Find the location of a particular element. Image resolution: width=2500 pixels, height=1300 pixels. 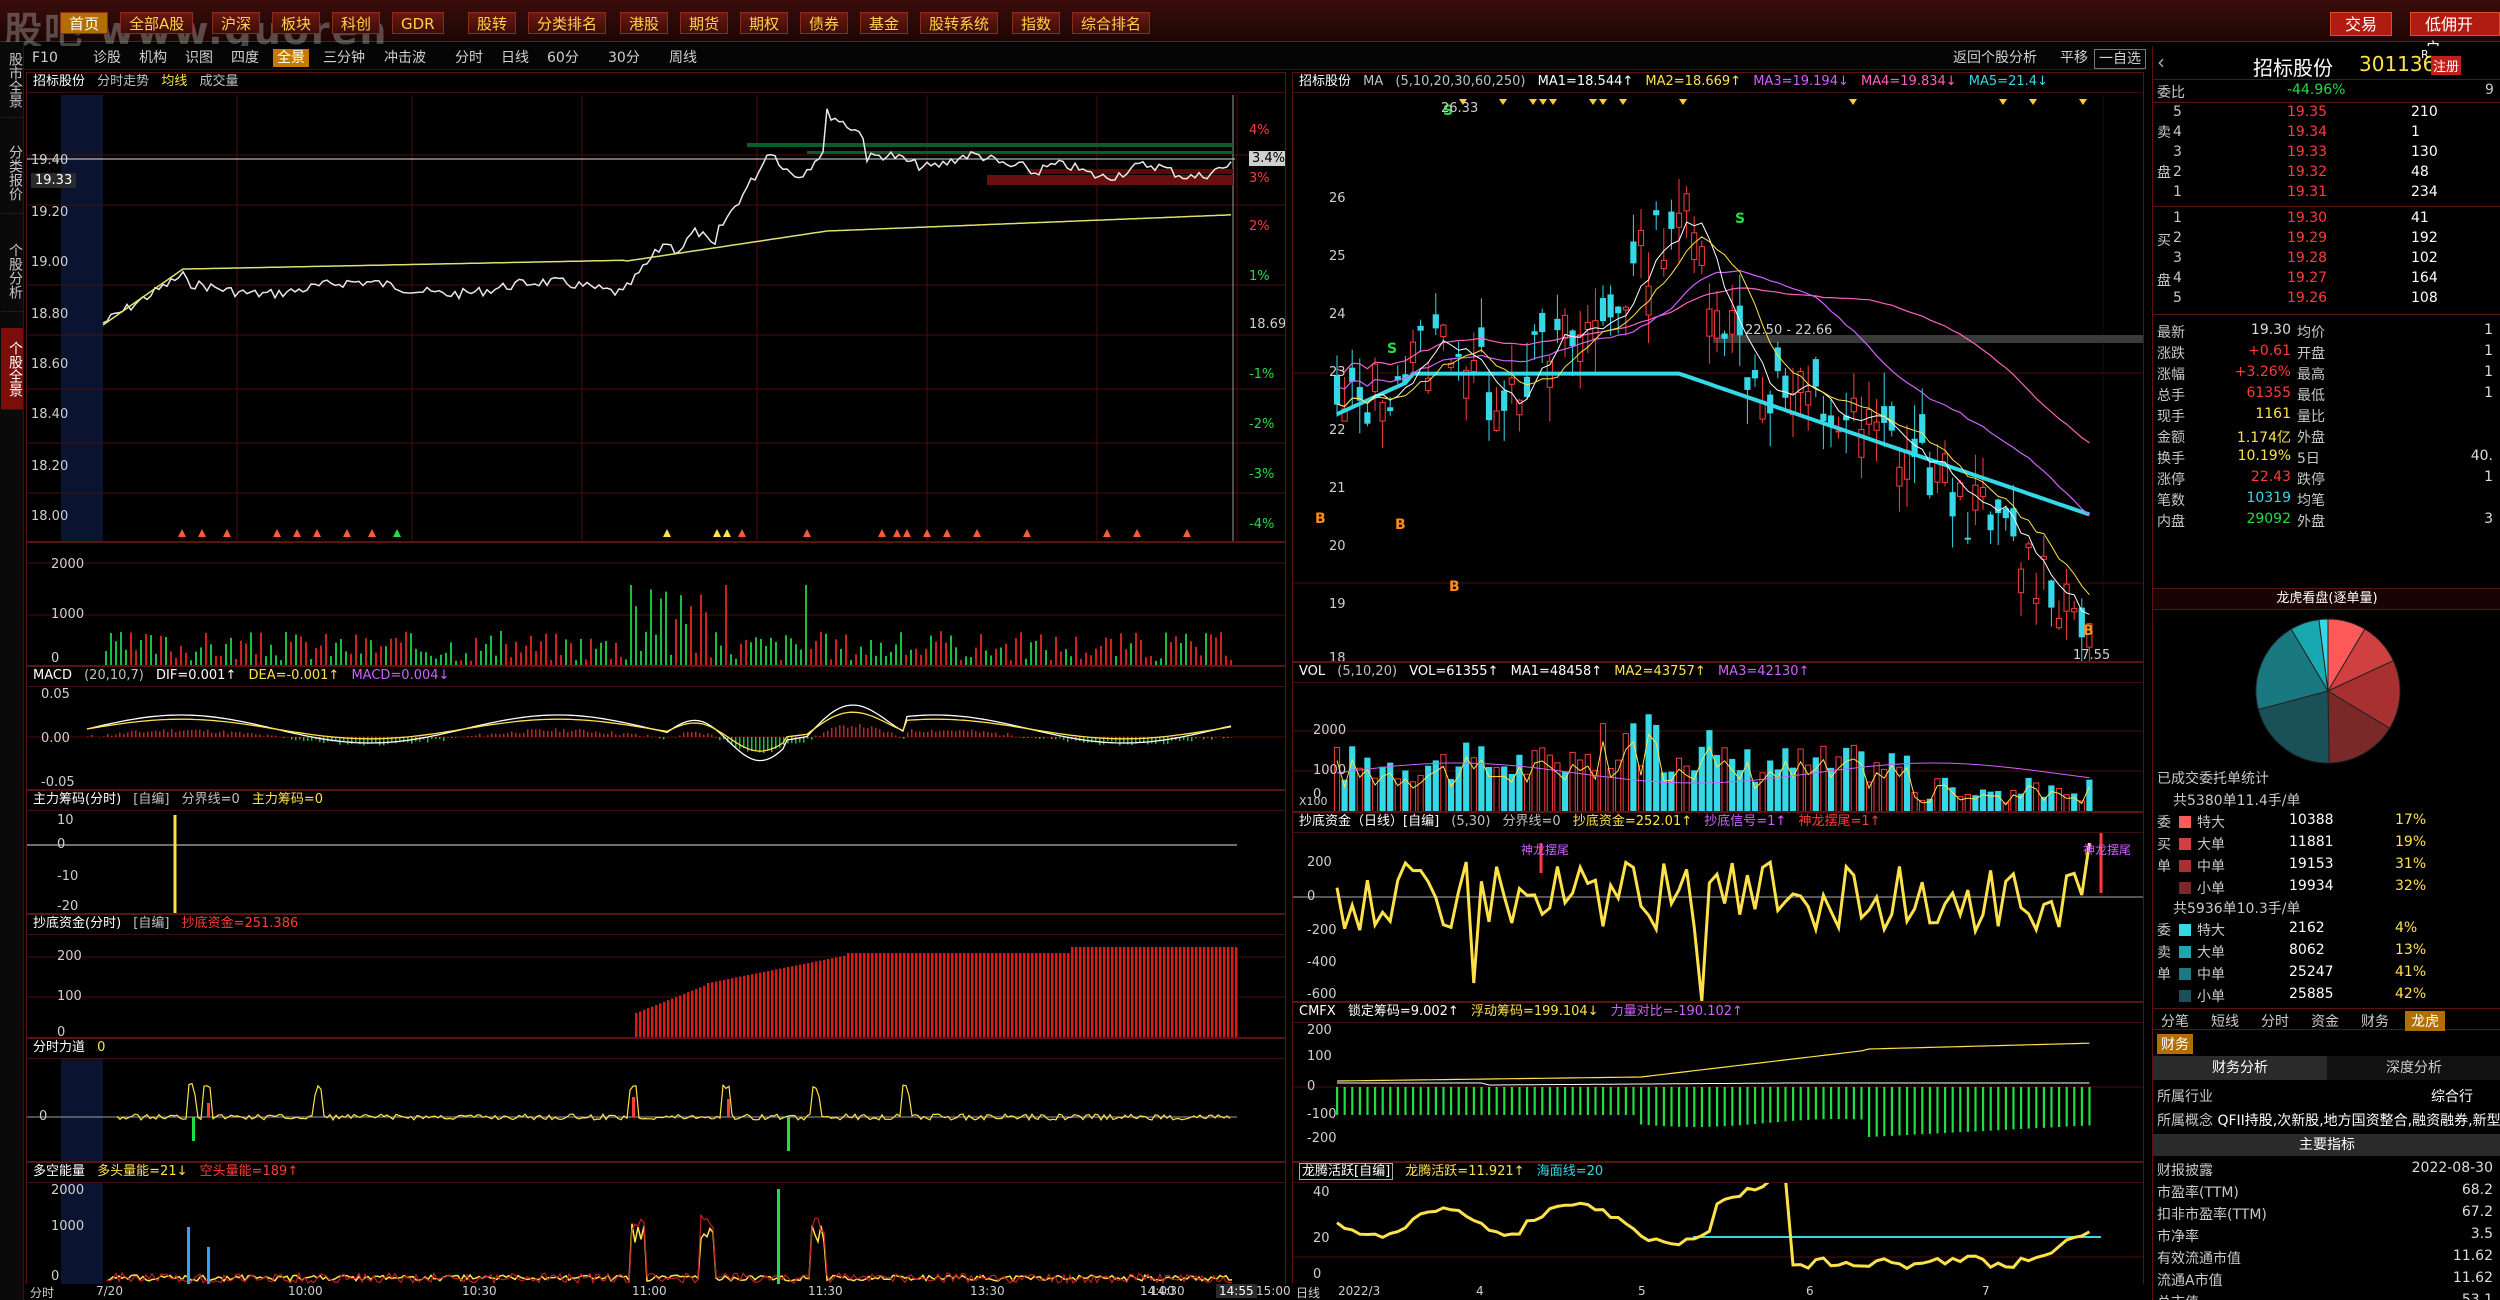

energy-label: 多空能量 is located at coordinates (59, 1171).